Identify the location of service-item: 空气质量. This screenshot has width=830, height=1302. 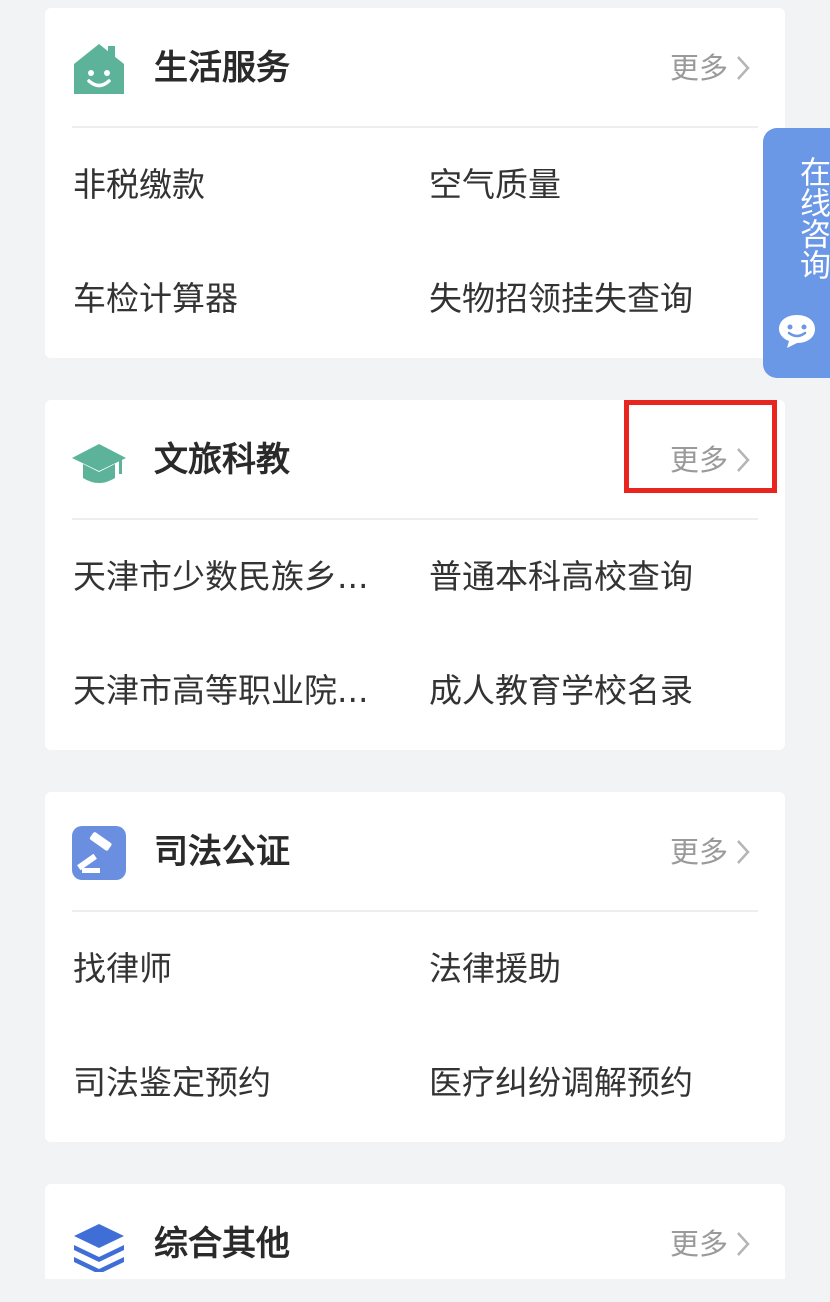
(607, 185).